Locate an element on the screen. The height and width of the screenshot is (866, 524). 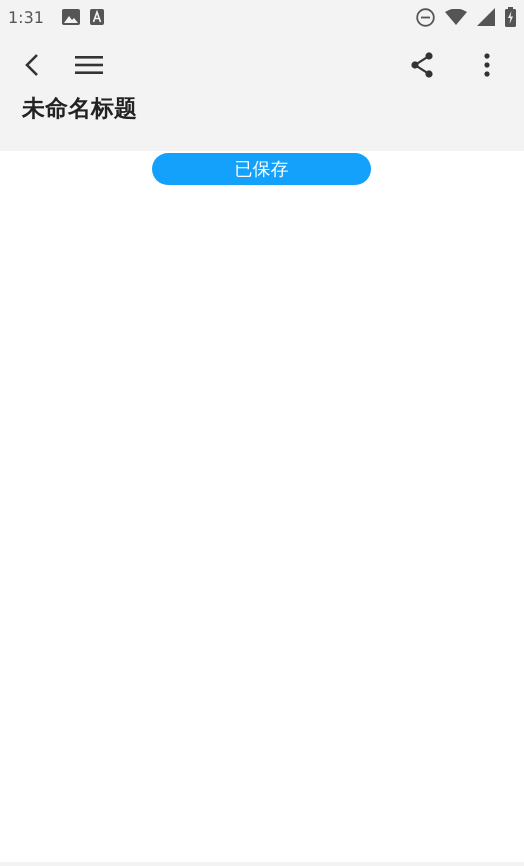
status-time: 1:31 is located at coordinates (26, 17).